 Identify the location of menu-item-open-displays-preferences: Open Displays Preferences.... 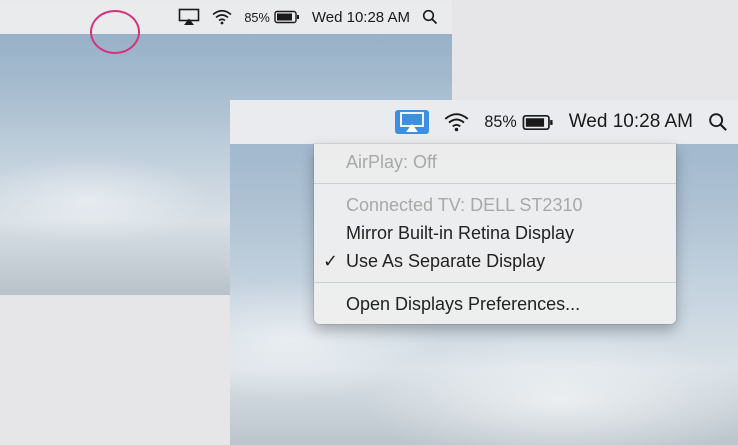
(495, 304).